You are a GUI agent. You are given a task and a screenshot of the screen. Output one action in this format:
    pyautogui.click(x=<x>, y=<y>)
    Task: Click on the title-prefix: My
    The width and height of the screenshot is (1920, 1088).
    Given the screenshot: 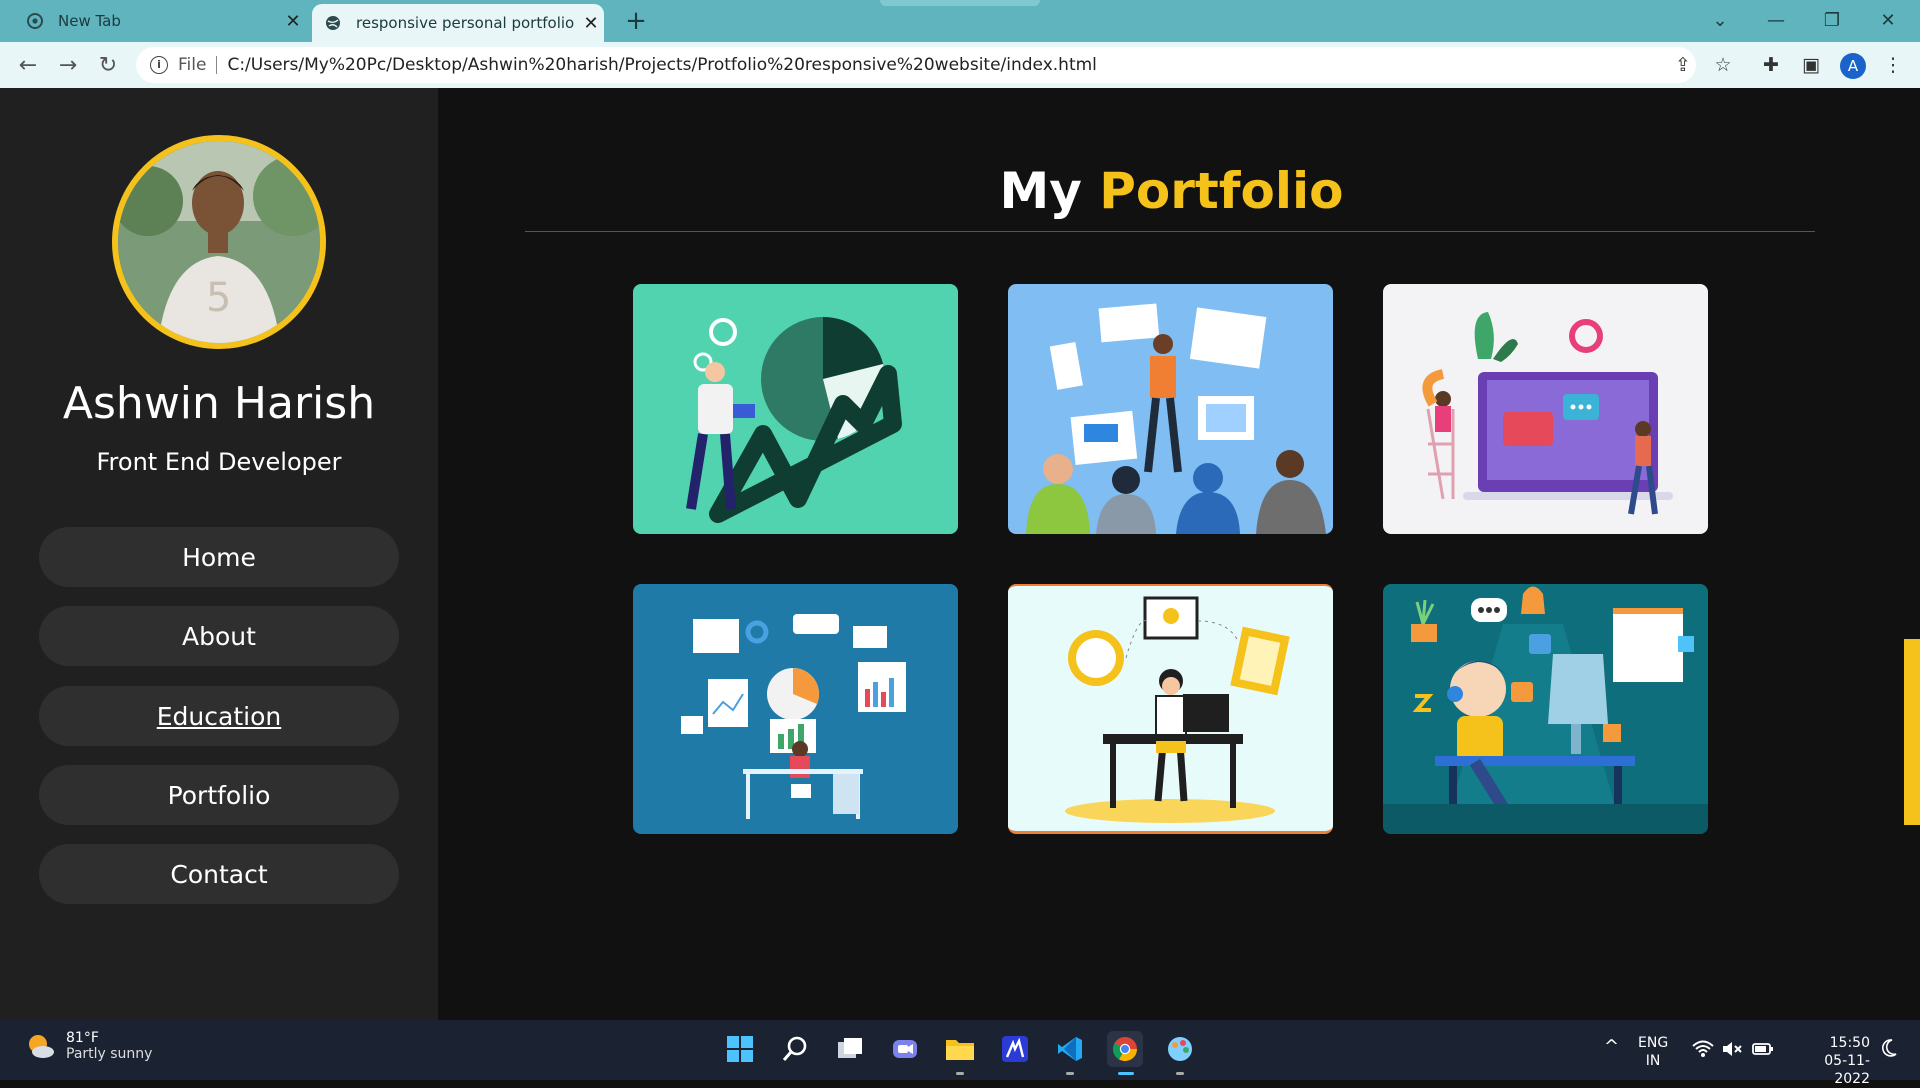 What is the action you would take?
    pyautogui.click(x=1040, y=191)
    